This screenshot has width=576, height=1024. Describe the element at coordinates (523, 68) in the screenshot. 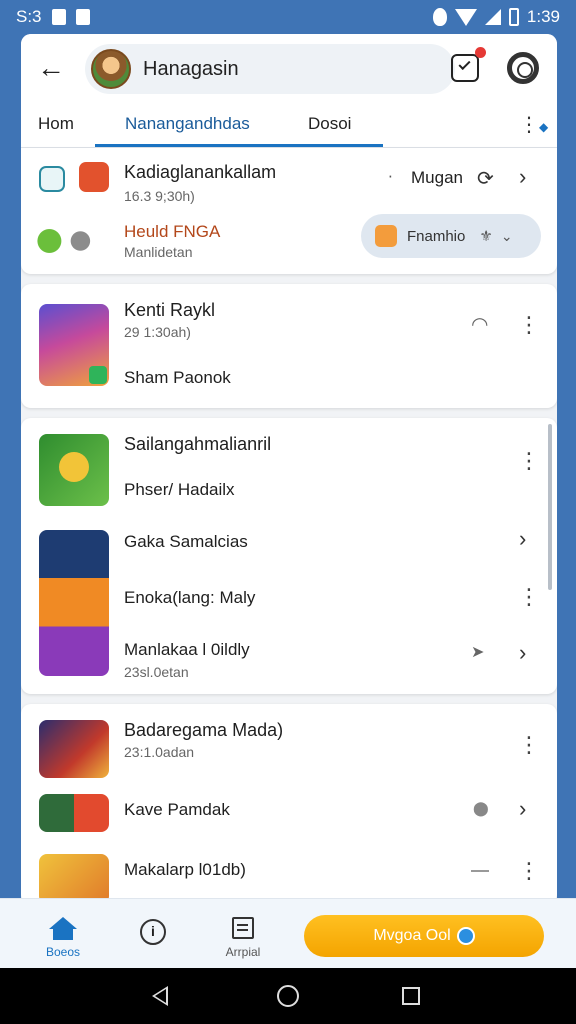

I see `gear-icon` at that location.